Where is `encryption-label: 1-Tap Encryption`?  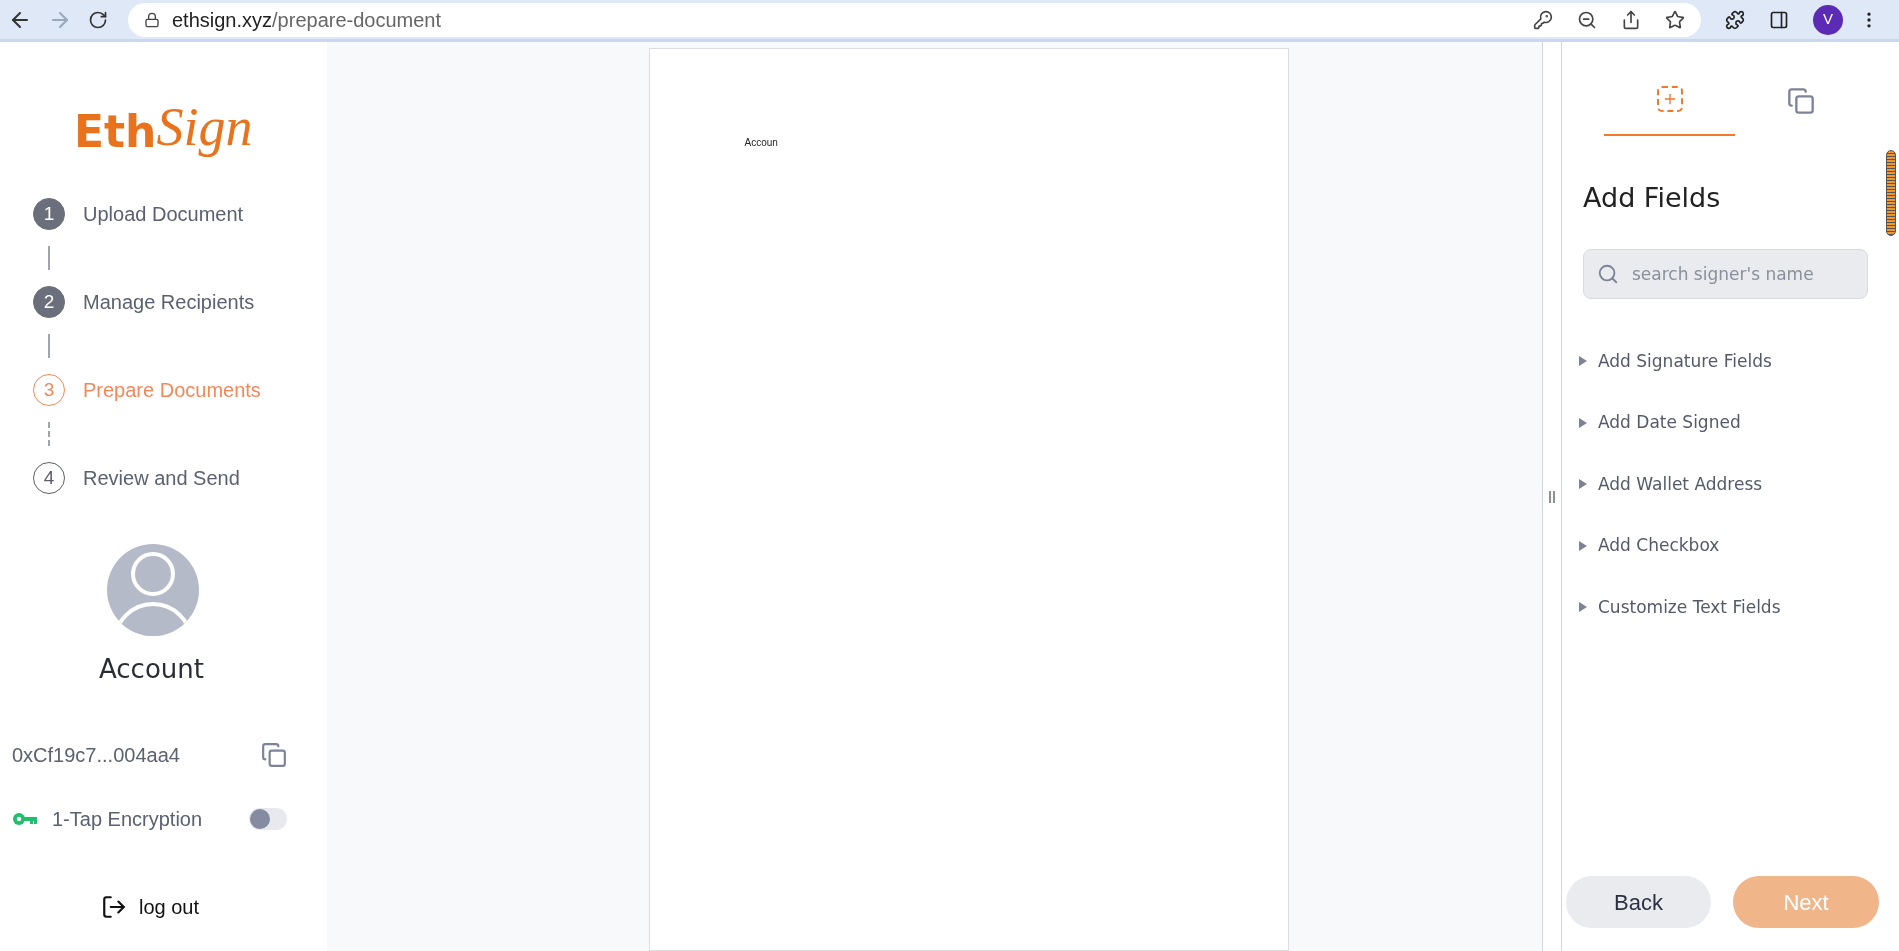 encryption-label: 1-Tap Encryption is located at coordinates (127, 819).